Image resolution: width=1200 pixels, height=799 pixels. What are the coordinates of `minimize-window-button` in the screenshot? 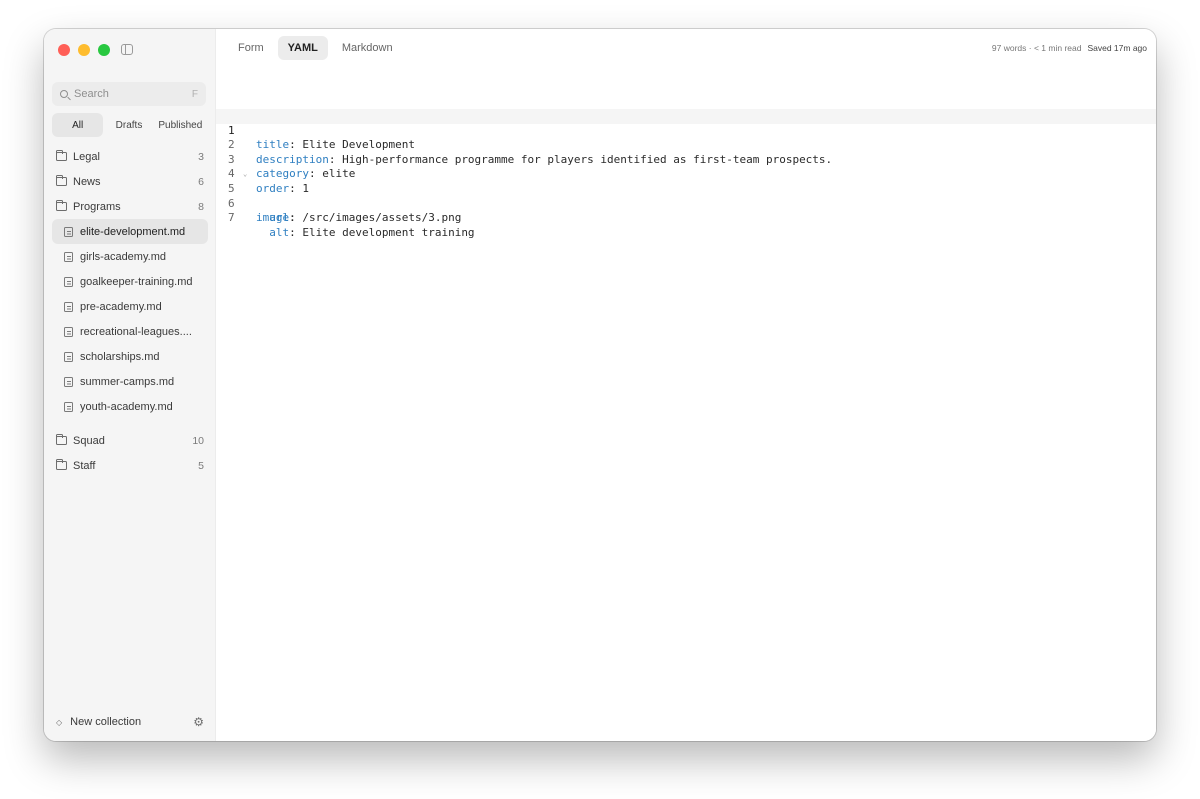 It's located at (84, 50).